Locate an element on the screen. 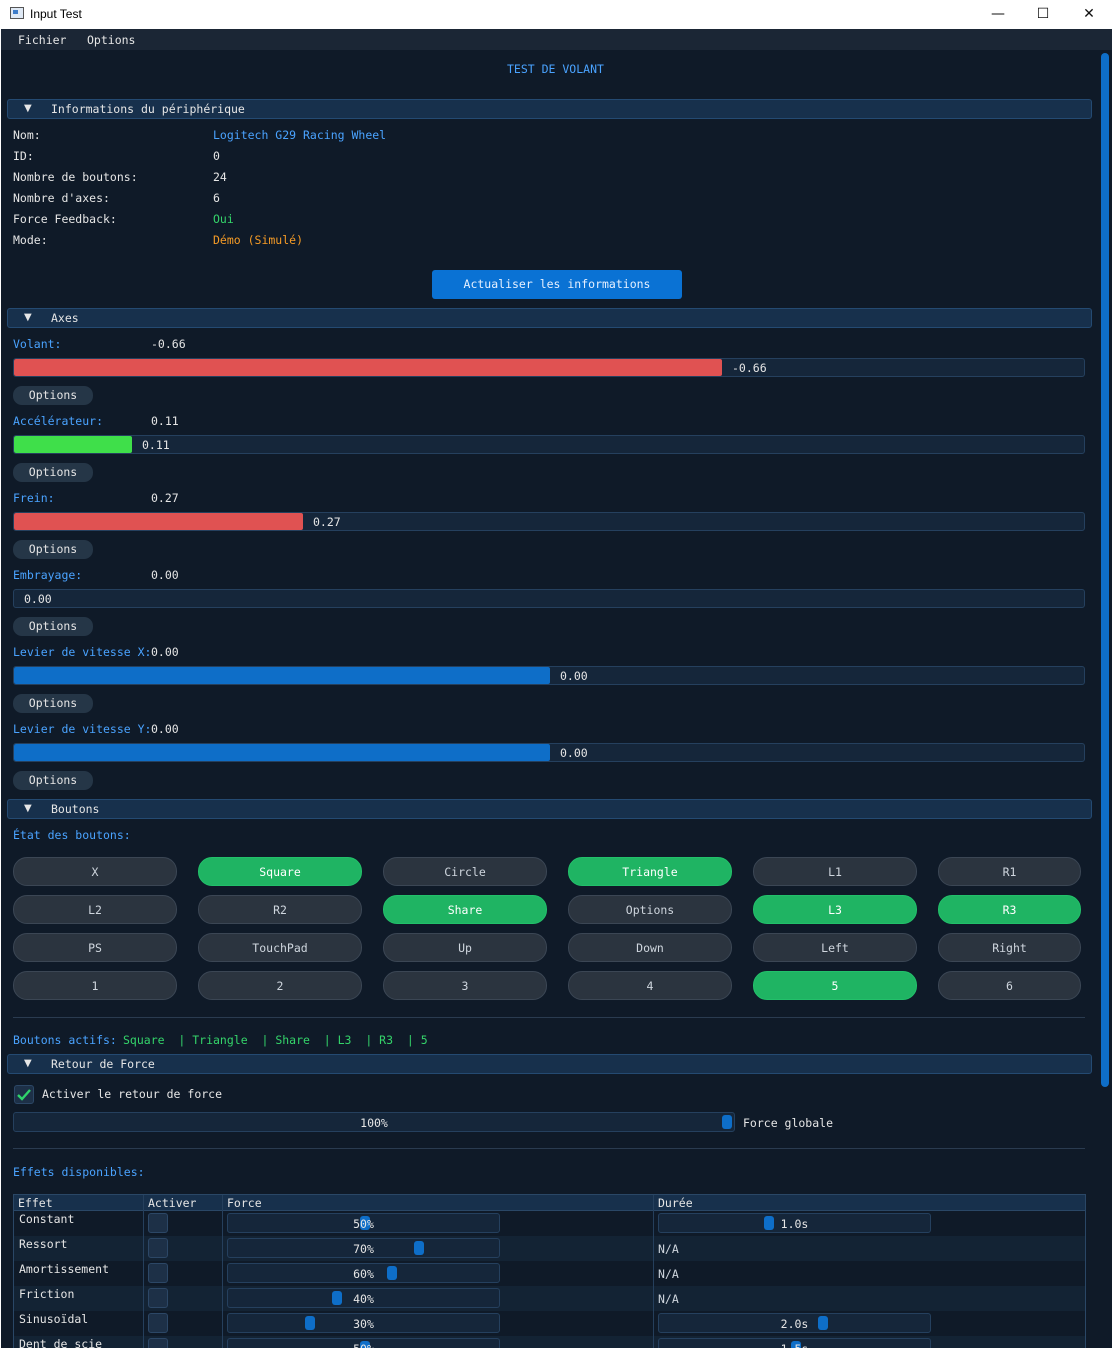 This screenshot has height=1348, width=1112. controller-button-1: 1 is located at coordinates (95, 985).